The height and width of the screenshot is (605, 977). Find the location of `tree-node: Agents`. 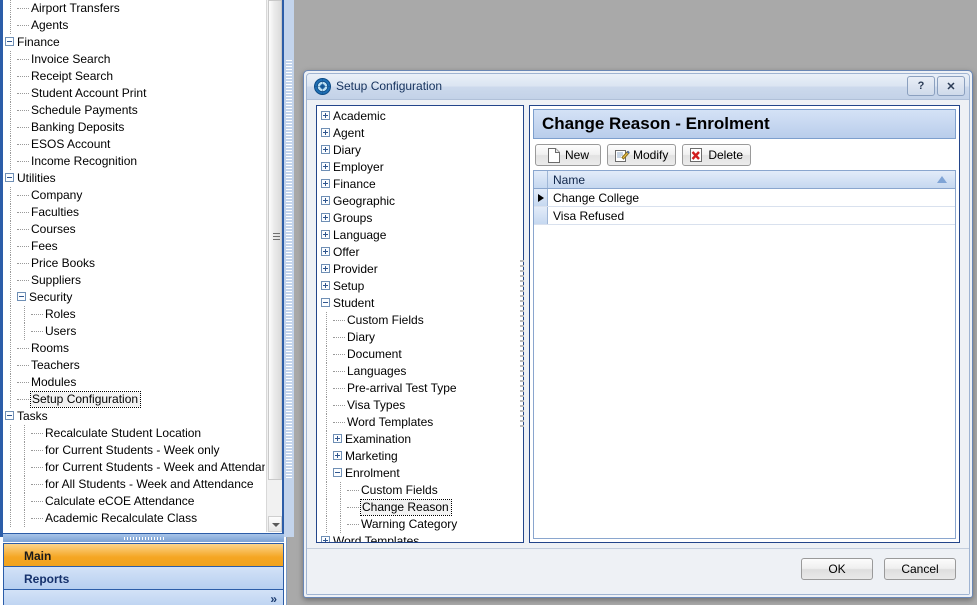

tree-node: Agents is located at coordinates (134, 25).